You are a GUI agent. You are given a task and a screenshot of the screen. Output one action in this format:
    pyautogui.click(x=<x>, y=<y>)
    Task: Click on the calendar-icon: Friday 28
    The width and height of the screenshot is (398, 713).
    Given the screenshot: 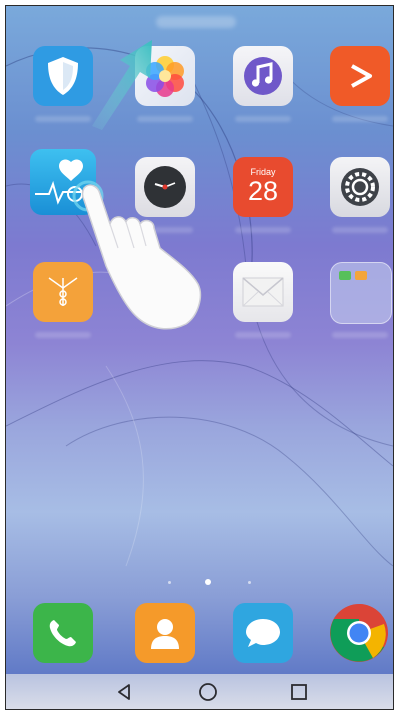 What is the action you would take?
    pyautogui.click(x=263, y=187)
    